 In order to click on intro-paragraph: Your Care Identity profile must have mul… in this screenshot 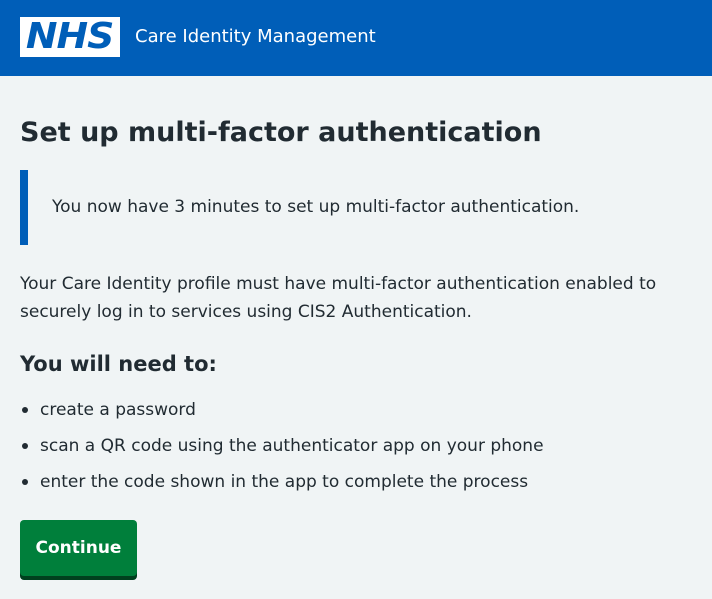, I will do `click(338, 298)`.